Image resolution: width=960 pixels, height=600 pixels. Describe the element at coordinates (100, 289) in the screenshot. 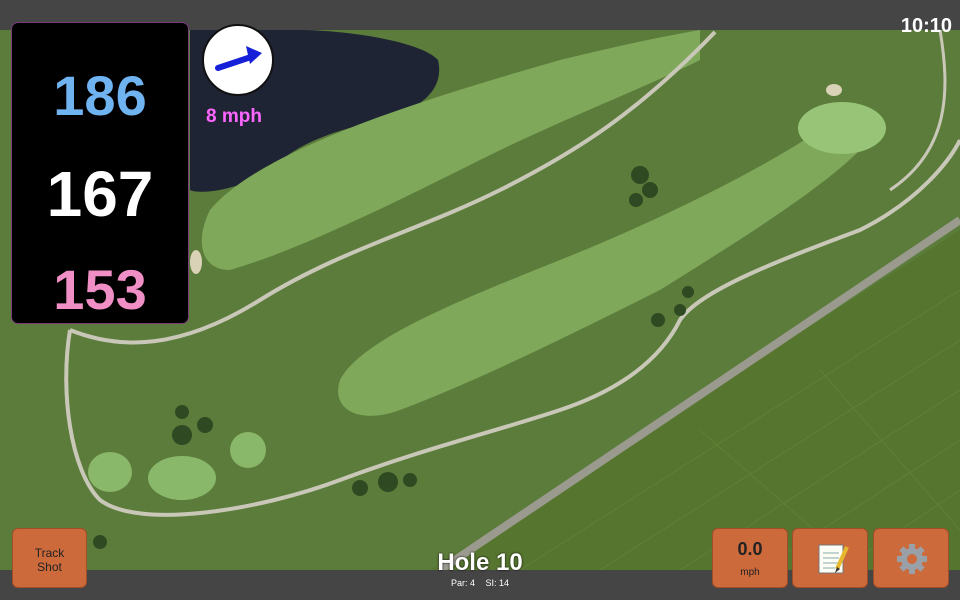

I see `front-yardage: 153` at that location.